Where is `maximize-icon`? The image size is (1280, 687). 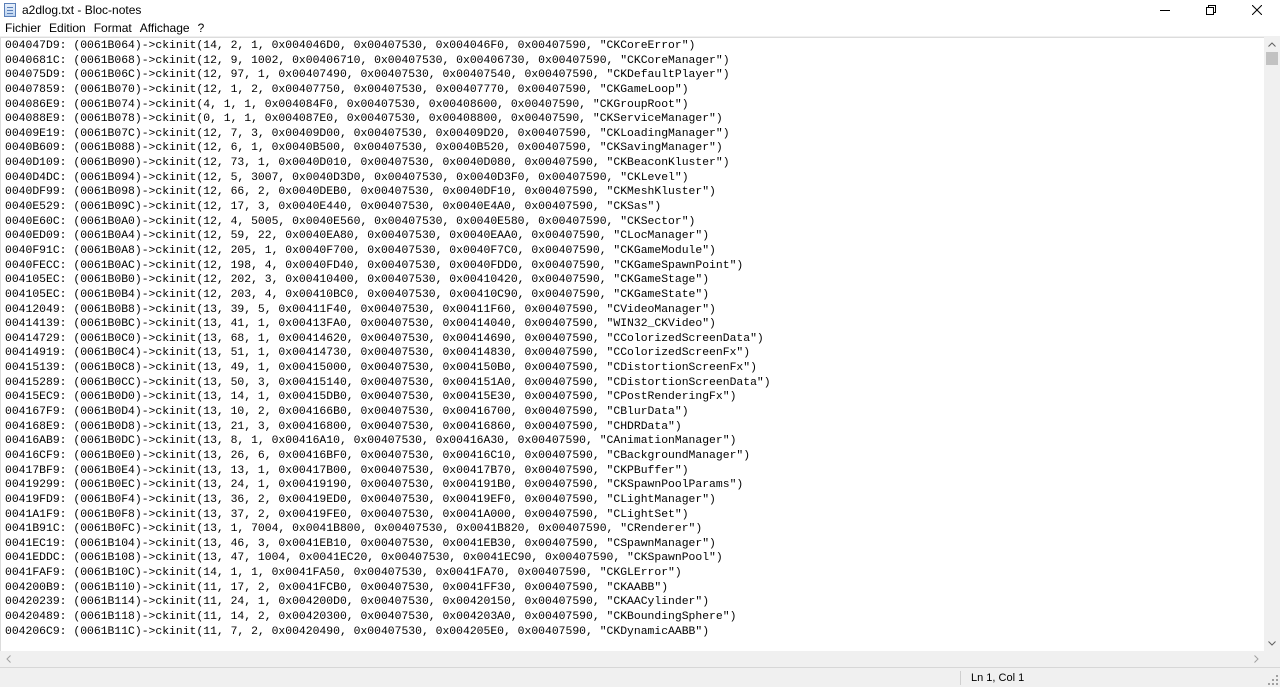
maximize-icon is located at coordinates (1211, 10).